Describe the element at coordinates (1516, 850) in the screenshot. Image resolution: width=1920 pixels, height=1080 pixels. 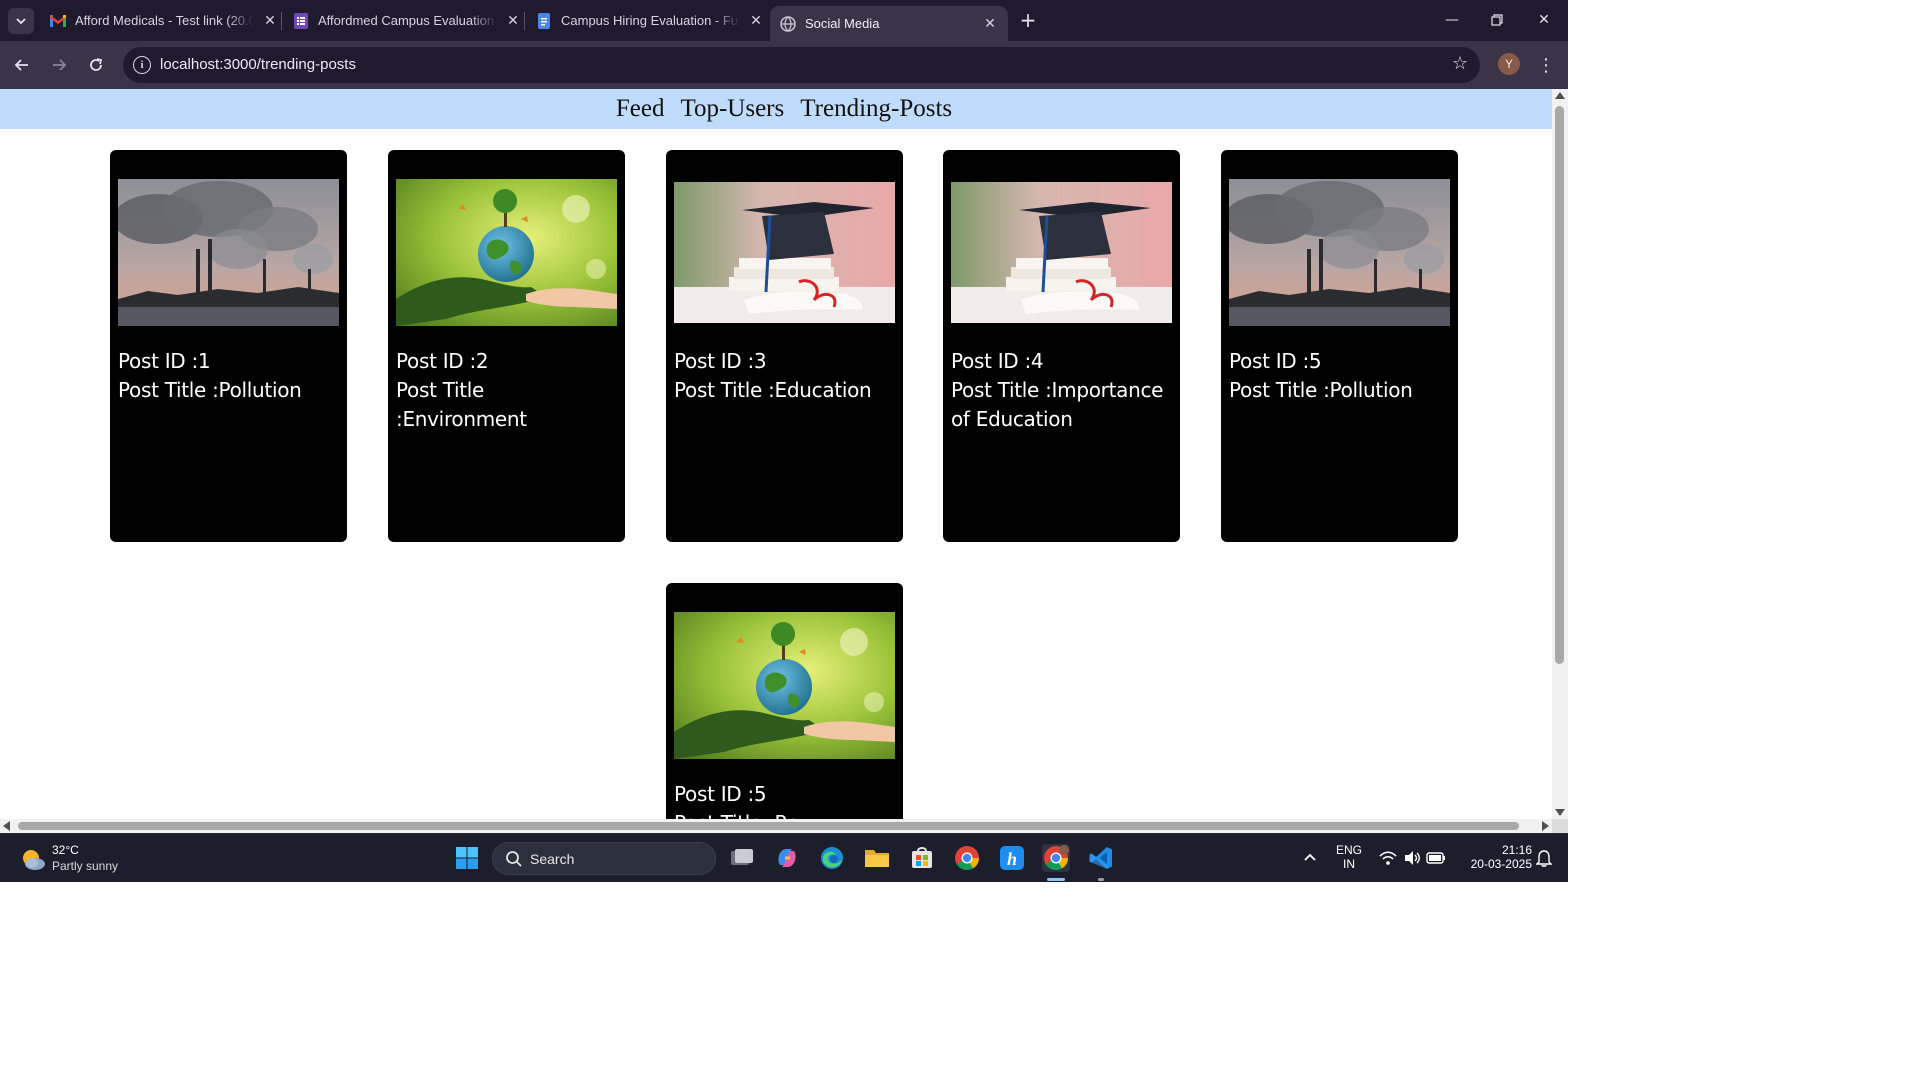
I see `clock-time: 21:16` at that location.